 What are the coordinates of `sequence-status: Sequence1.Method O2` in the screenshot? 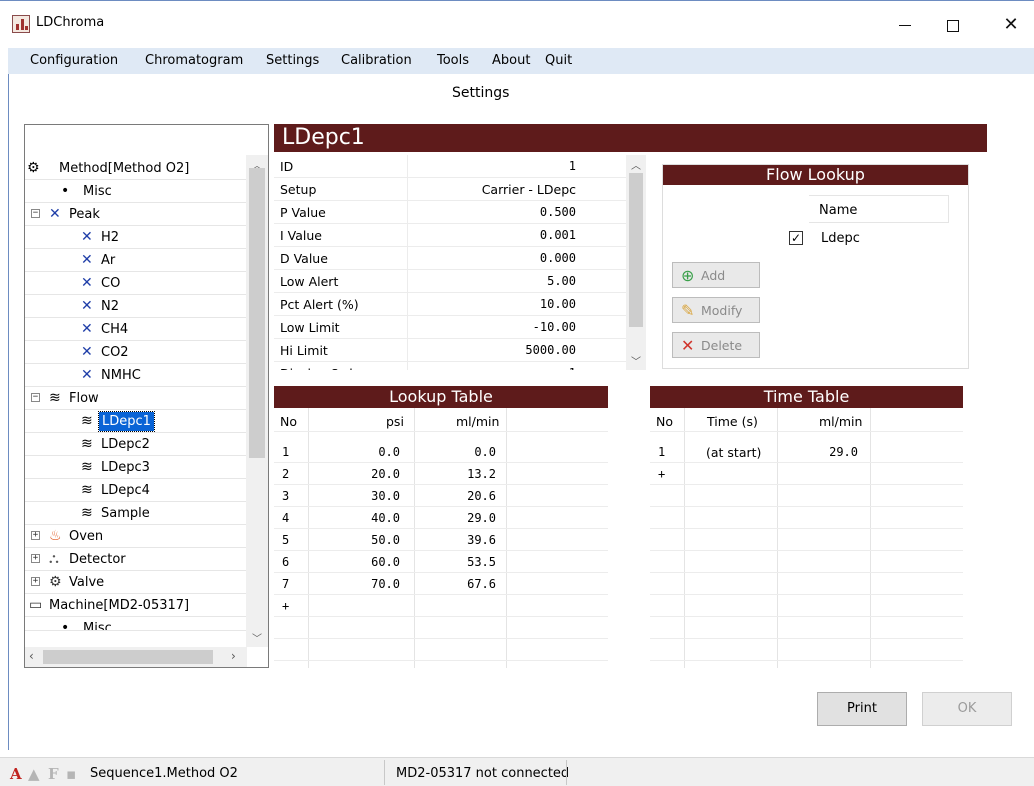 It's located at (164, 773).